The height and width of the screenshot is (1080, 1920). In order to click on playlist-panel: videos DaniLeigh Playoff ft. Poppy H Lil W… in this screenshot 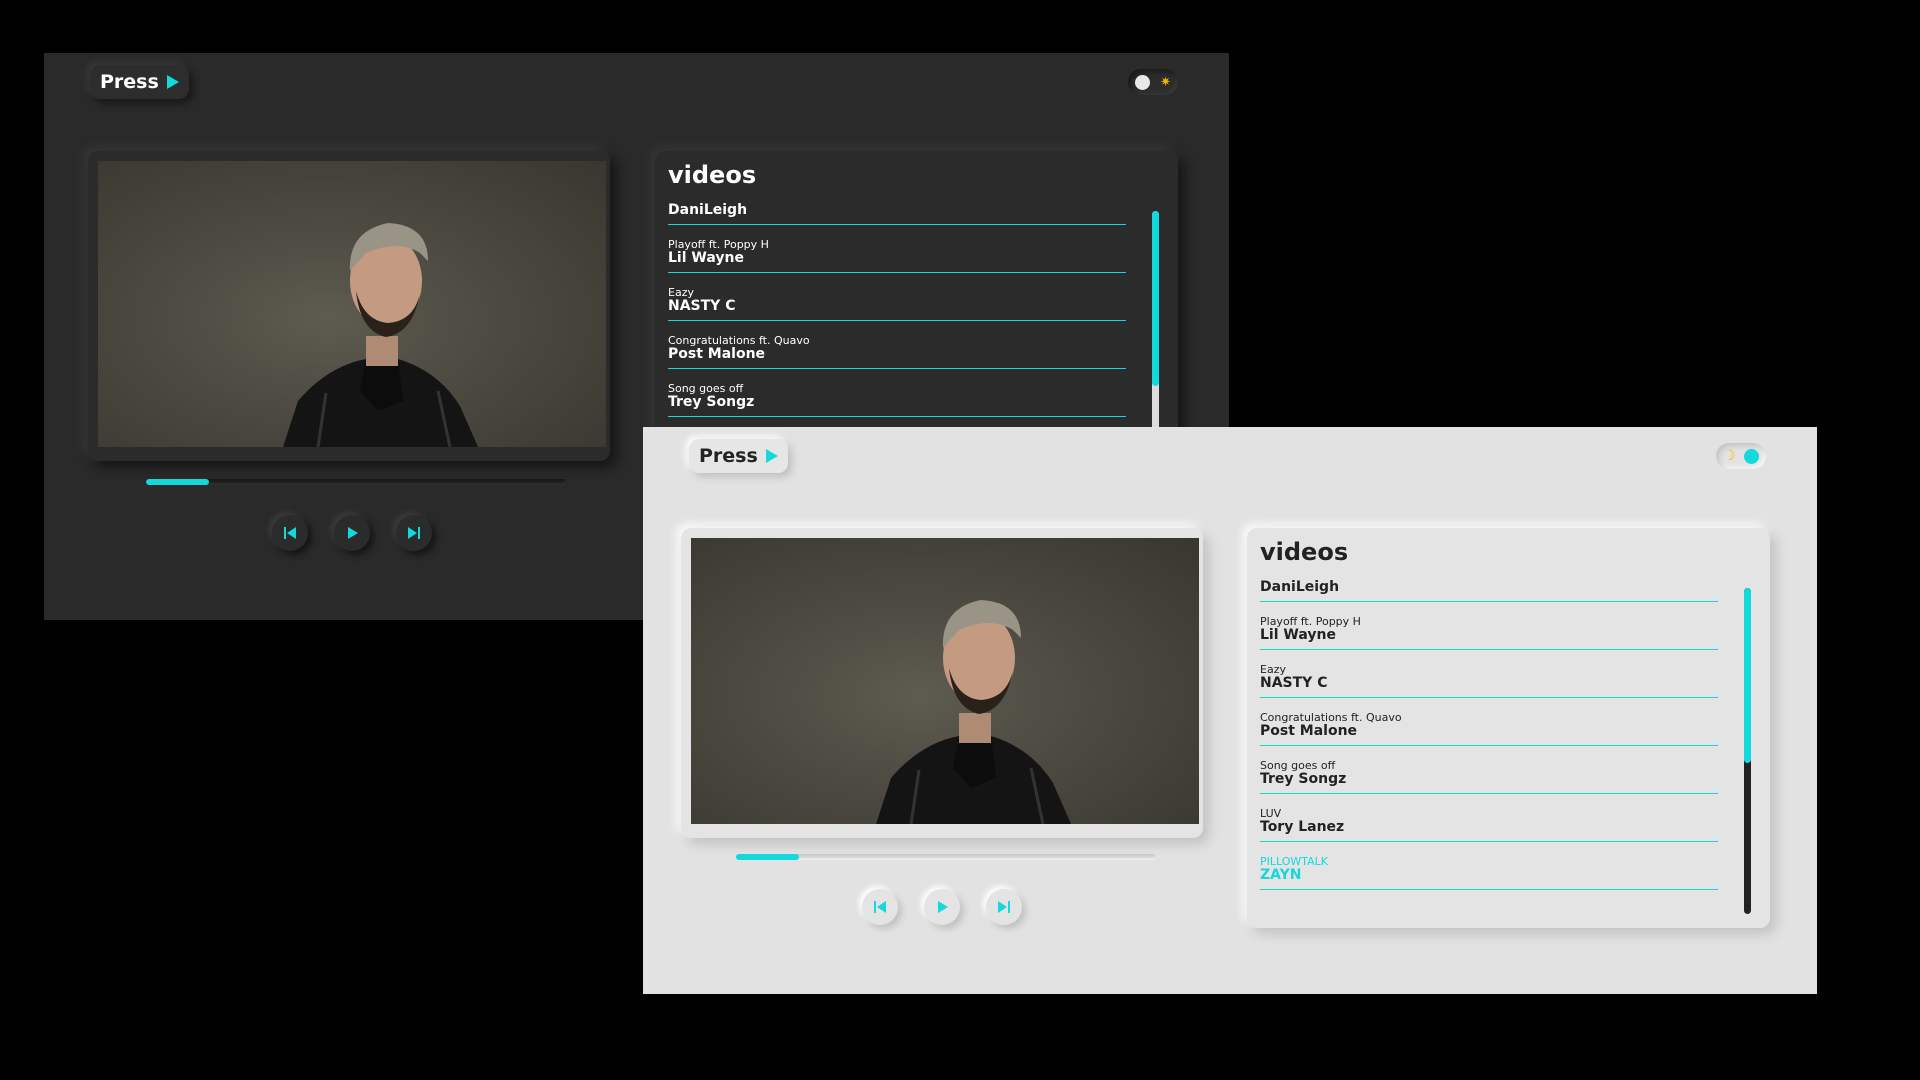, I will do `click(1508, 728)`.